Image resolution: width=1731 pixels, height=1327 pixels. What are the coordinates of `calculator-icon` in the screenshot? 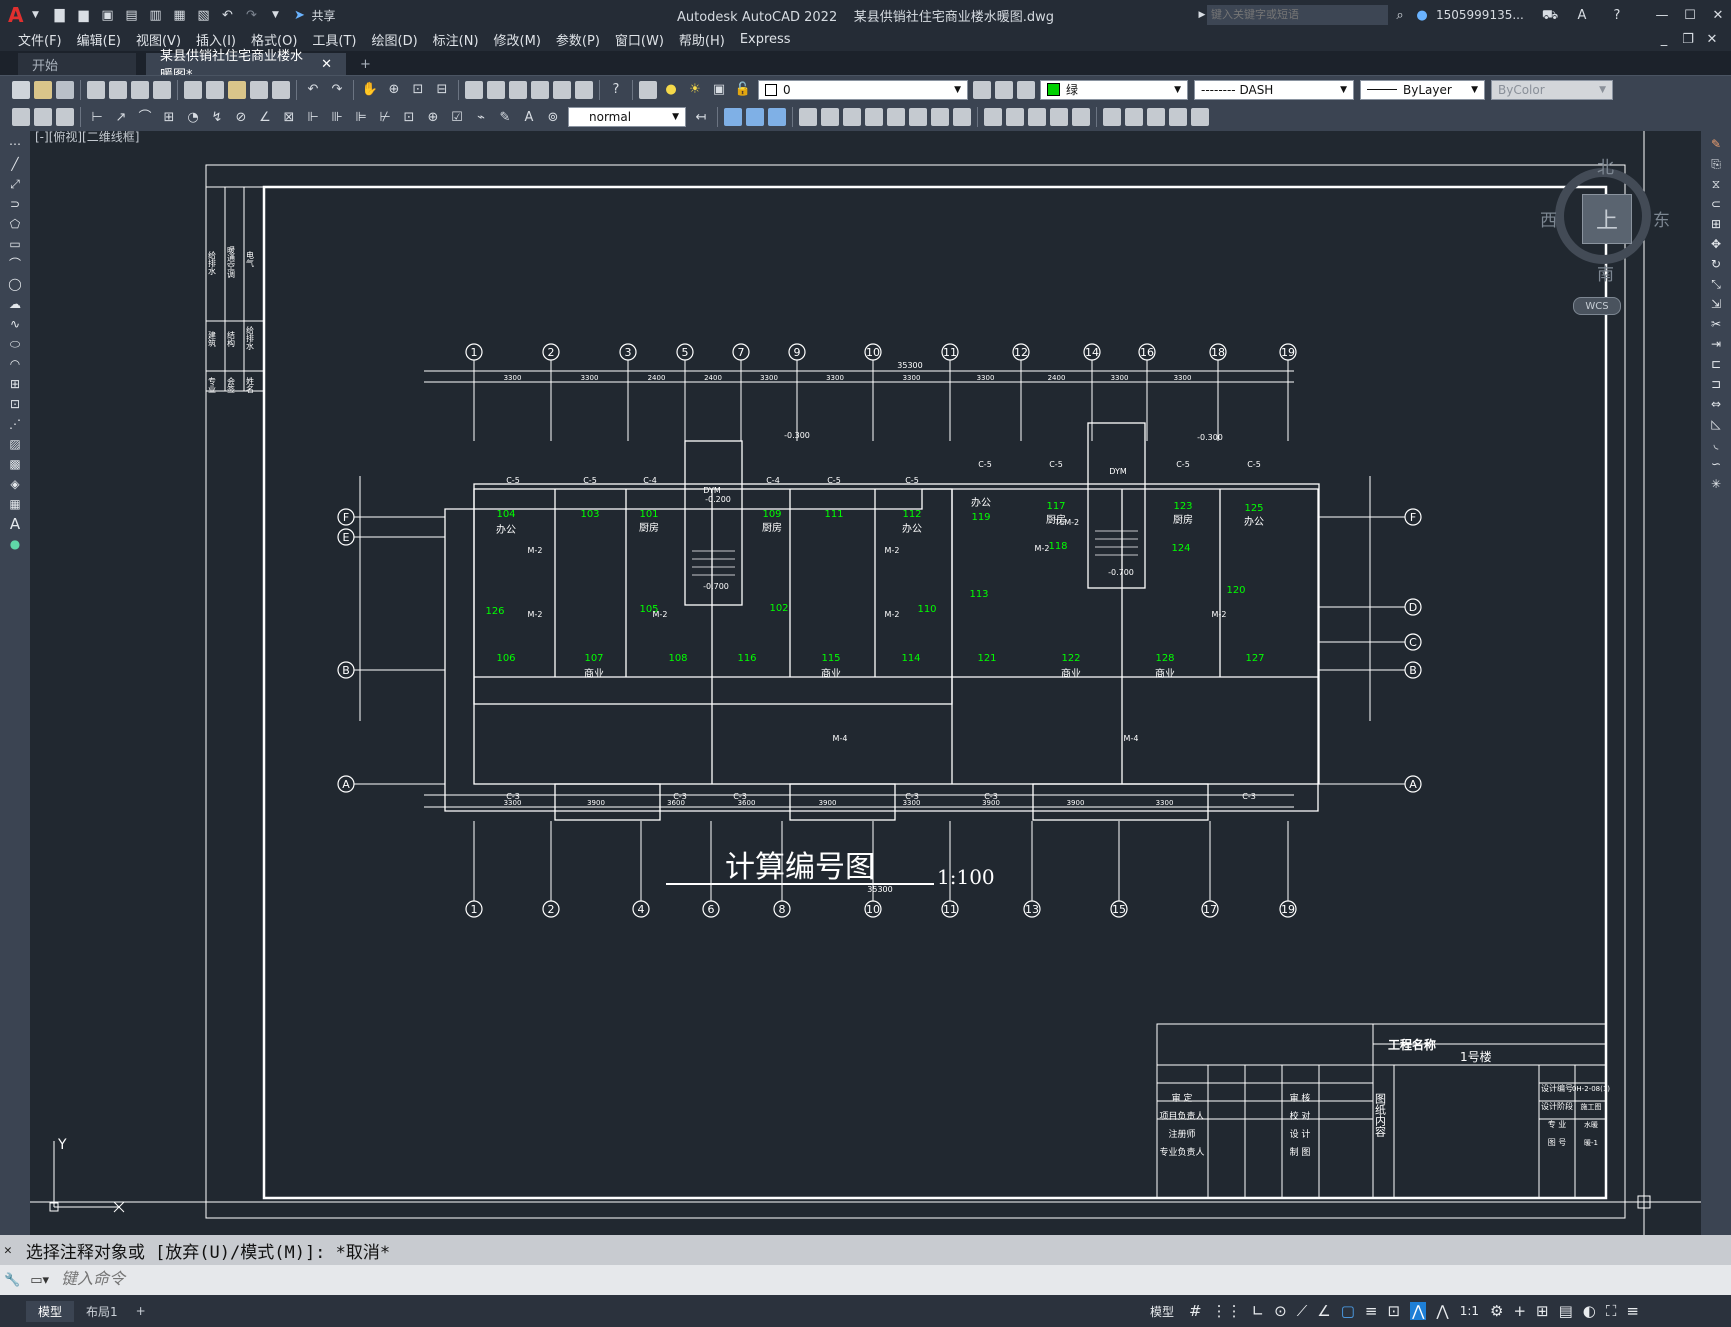 It's located at (584, 89).